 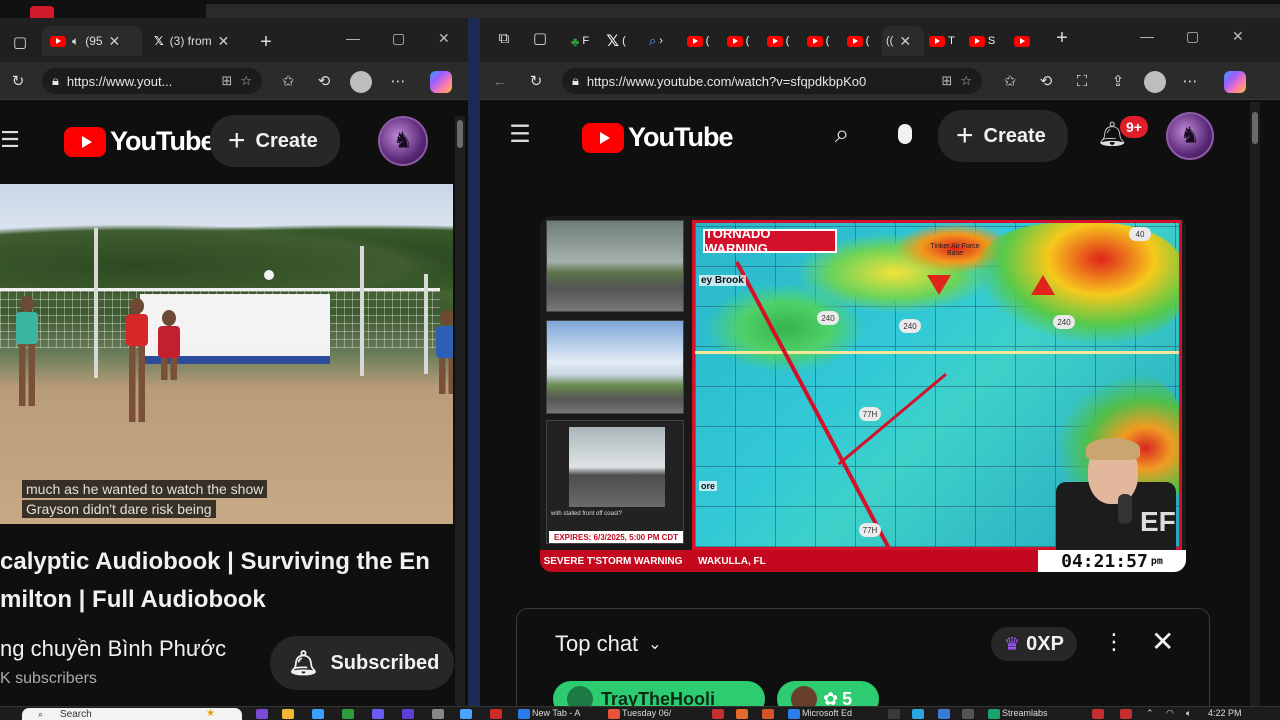 What do you see at coordinates (1225, 713) in the screenshot?
I see `taskbar-clock: 4:22 PM` at bounding box center [1225, 713].